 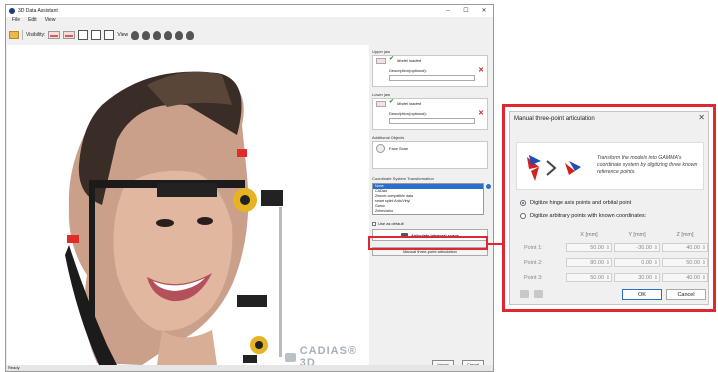 What do you see at coordinates (524, 294) in the screenshot?
I see `copy-icon` at bounding box center [524, 294].